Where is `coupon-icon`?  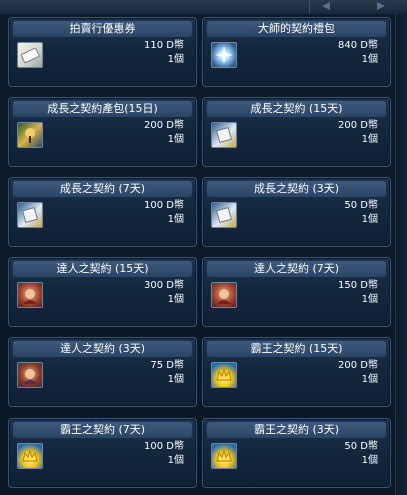 coupon-icon is located at coordinates (30, 55).